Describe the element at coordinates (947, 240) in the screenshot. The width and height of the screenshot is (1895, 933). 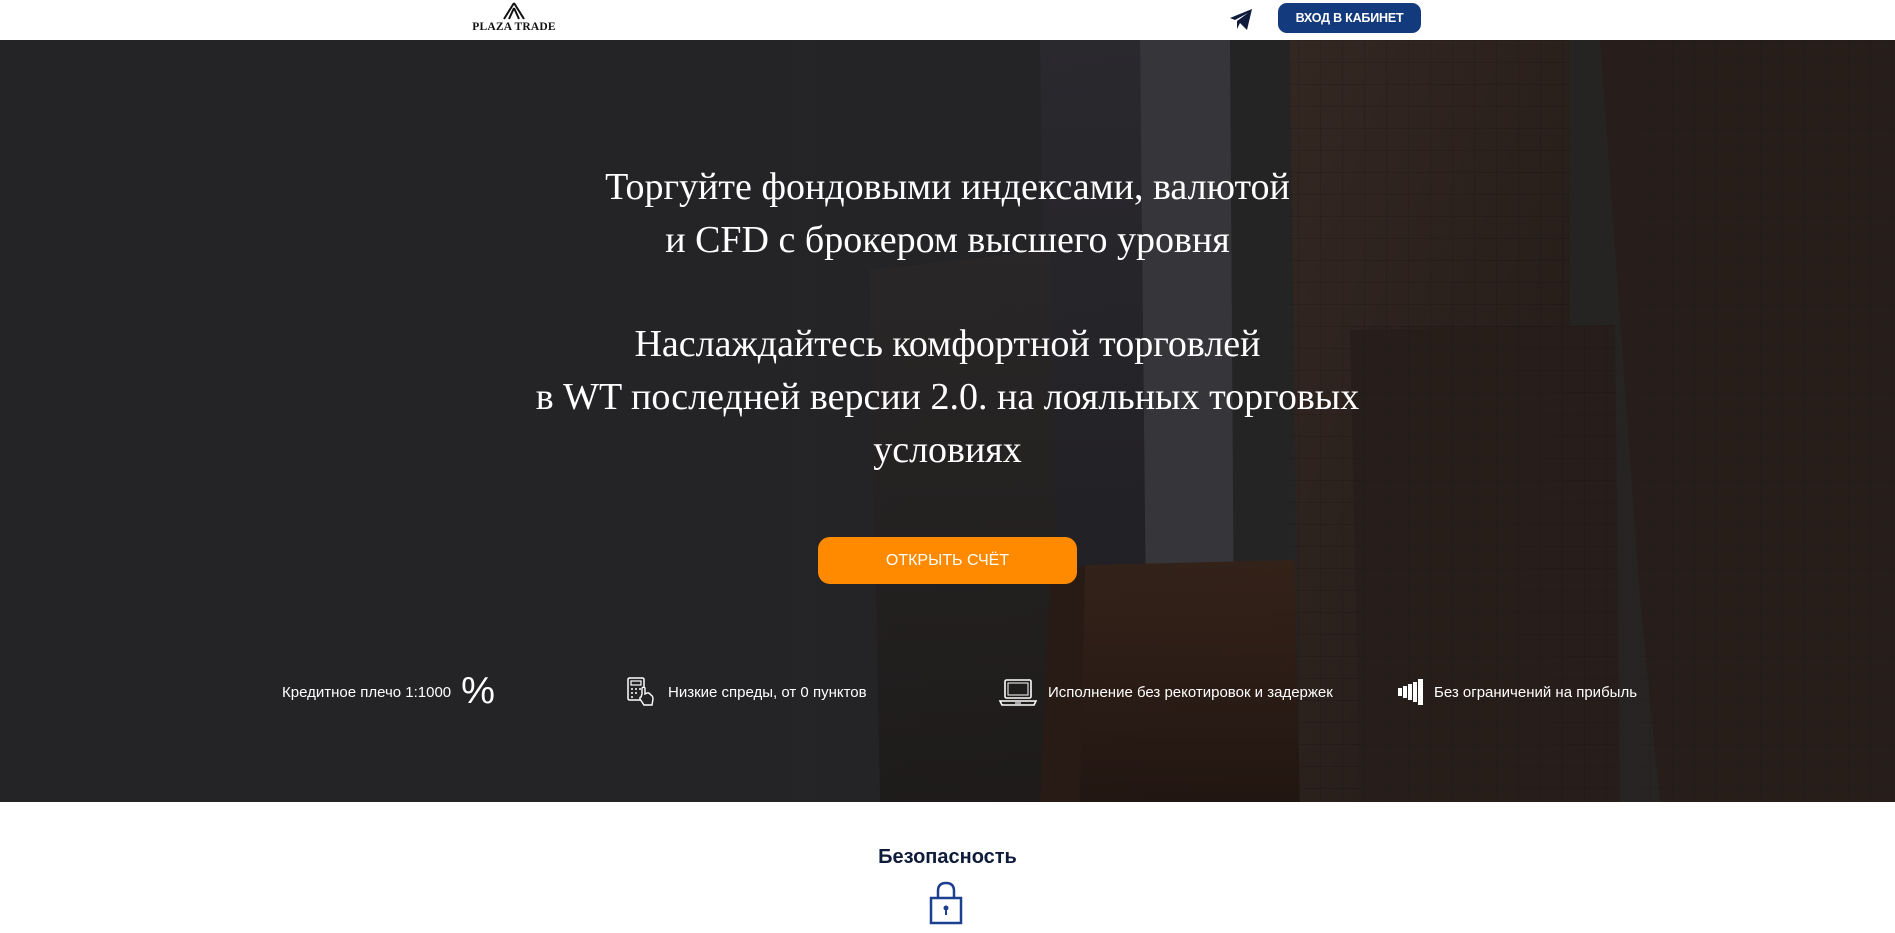
I see `hero-headline-line-2: и CFD с брокером высшего уровня` at that location.